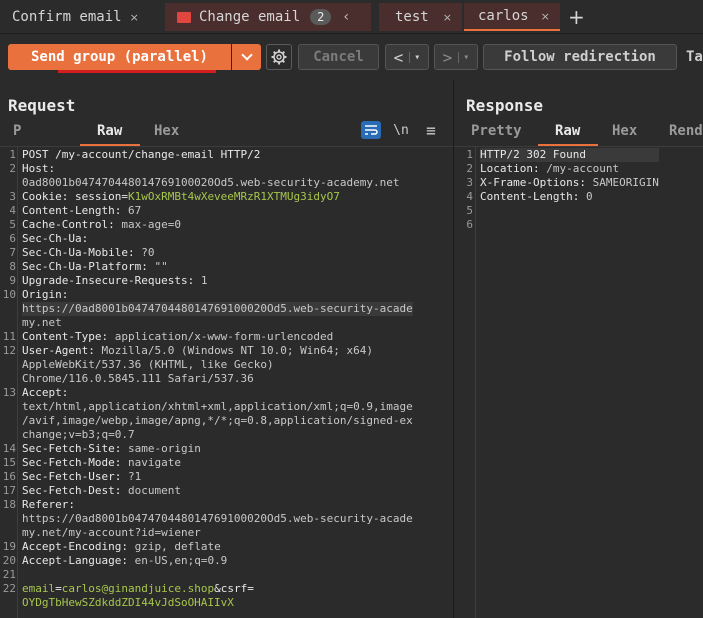  What do you see at coordinates (578, 146) in the screenshot?
I see `separator` at bounding box center [578, 146].